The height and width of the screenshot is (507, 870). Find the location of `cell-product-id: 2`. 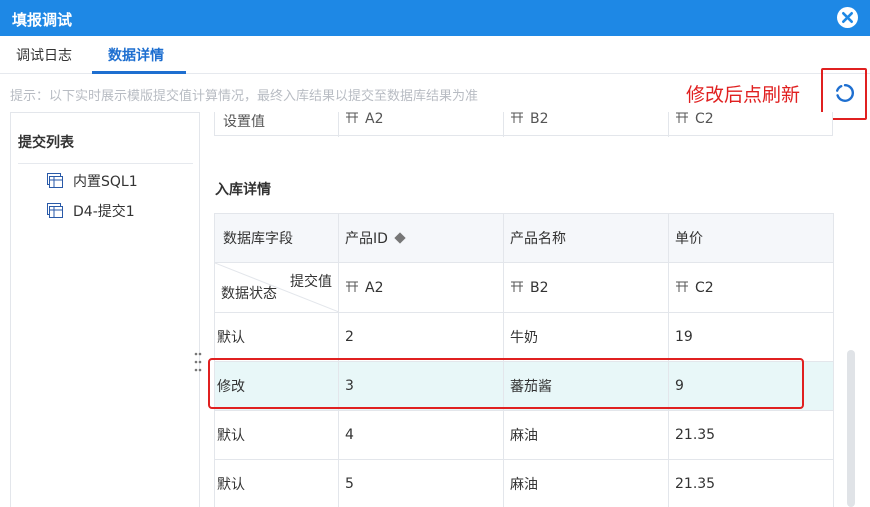

cell-product-id: 2 is located at coordinates (421, 337).